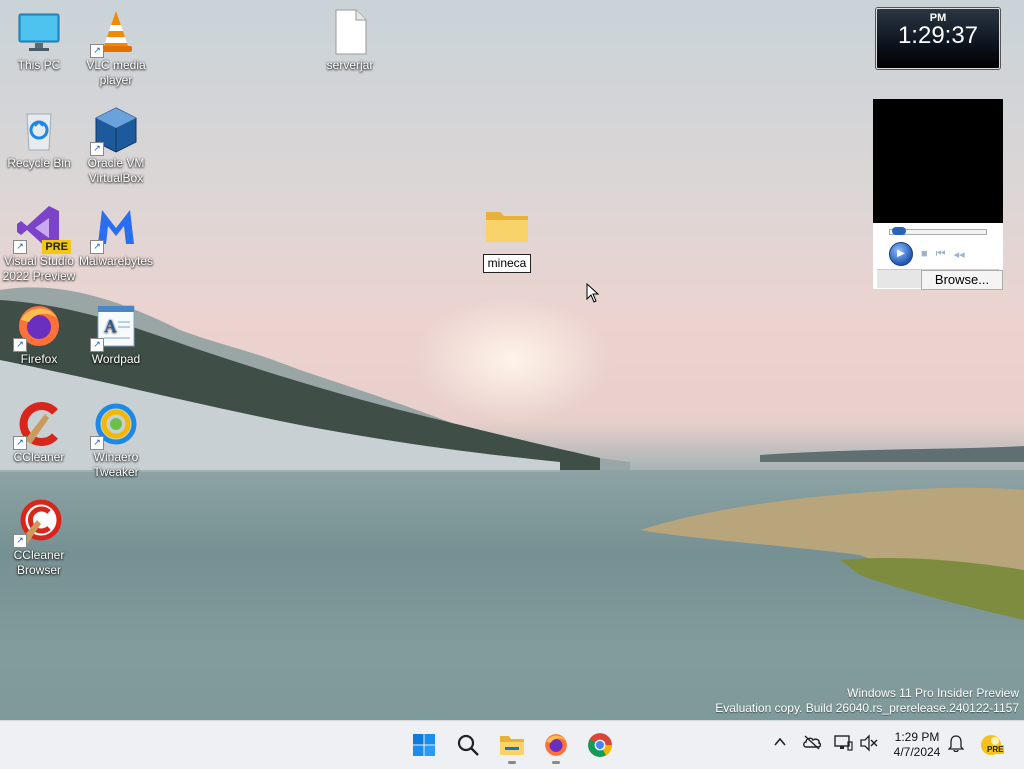 This screenshot has width=1024, height=769. I want to click on taskbar-chrome, so click(600, 745).